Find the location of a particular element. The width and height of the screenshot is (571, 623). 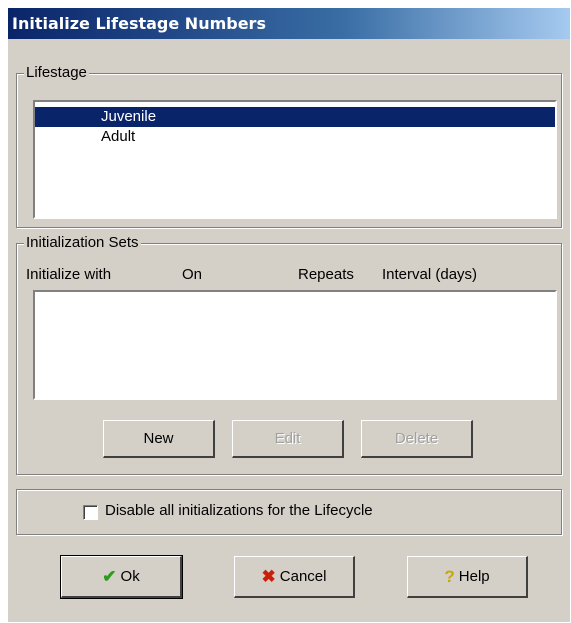

column-interval-days: Interval (days) is located at coordinates (430, 274).